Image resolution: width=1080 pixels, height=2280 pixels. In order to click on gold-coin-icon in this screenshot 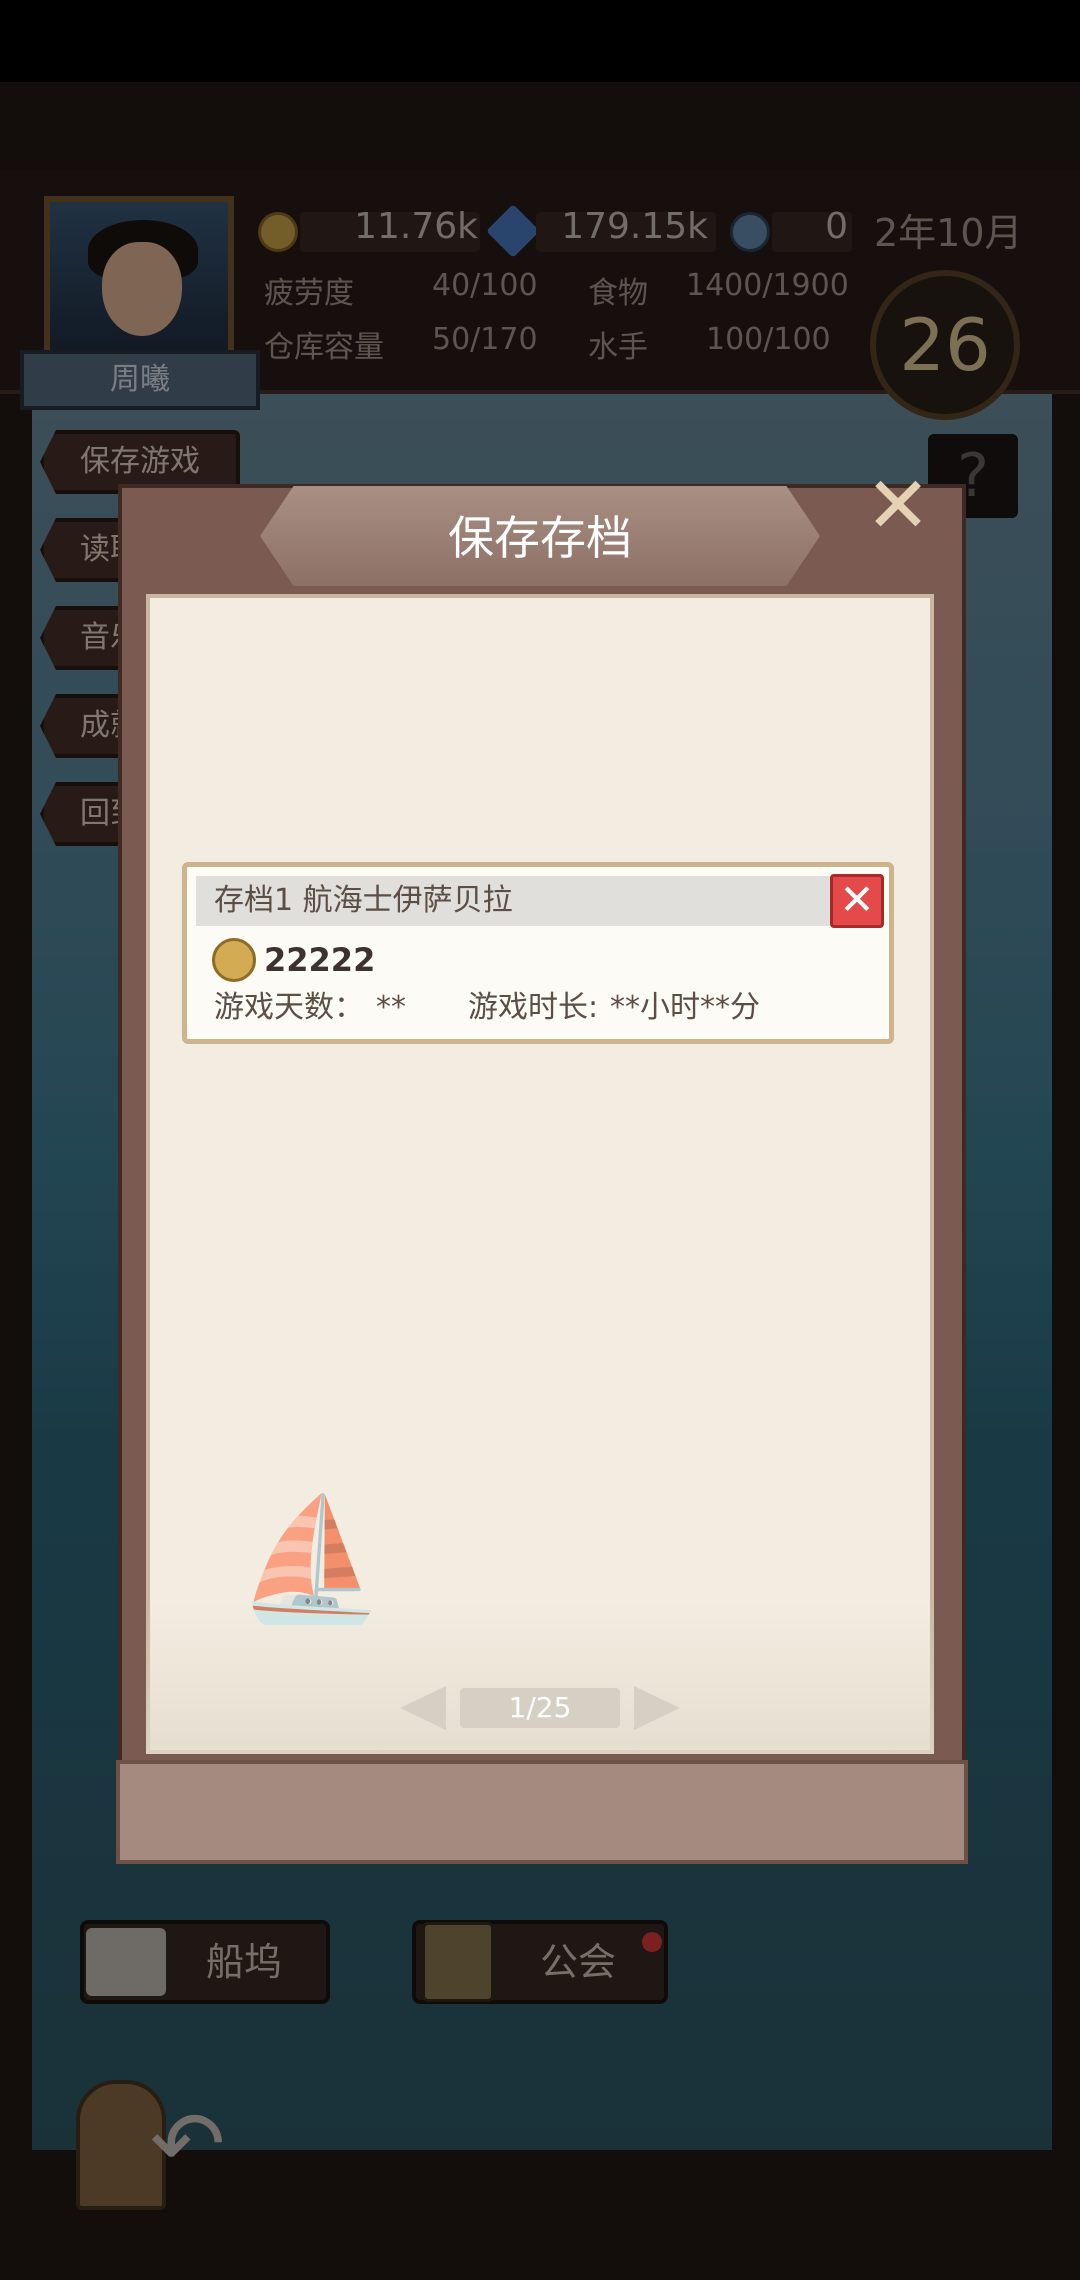, I will do `click(234, 960)`.